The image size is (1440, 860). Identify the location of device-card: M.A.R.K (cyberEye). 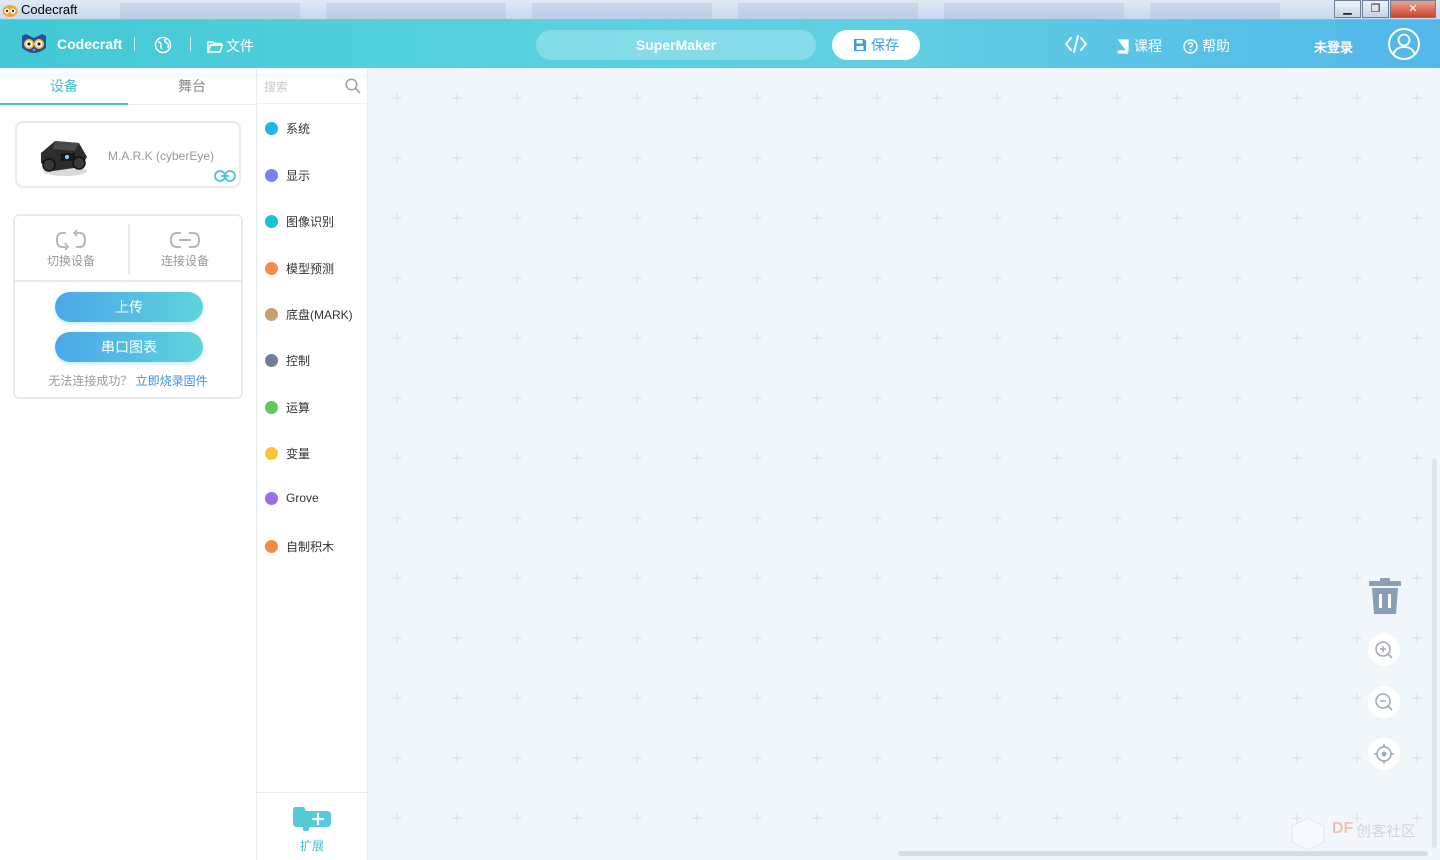
(128, 154).